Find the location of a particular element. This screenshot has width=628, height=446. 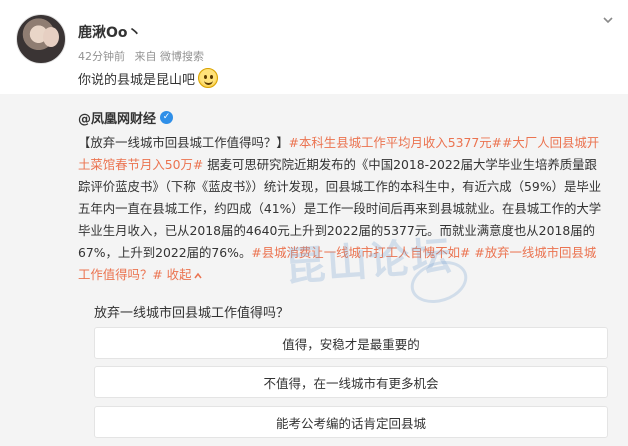

hashtag-link: #本科生县城工作平均月收入5377元# is located at coordinates (395, 142).